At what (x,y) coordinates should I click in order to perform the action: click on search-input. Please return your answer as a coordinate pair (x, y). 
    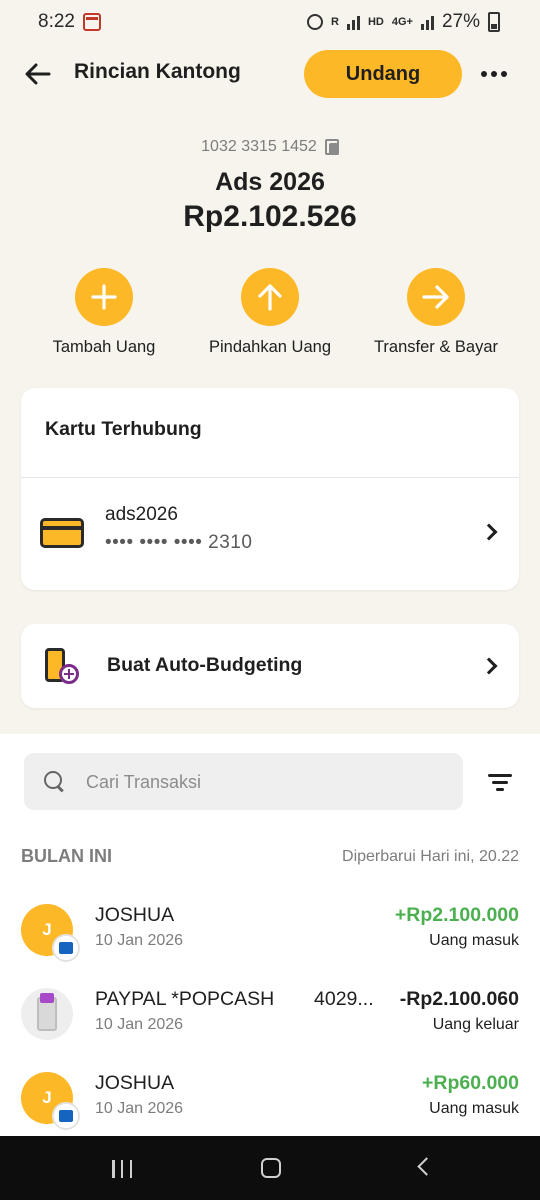
    Looking at the image, I should click on (266, 782).